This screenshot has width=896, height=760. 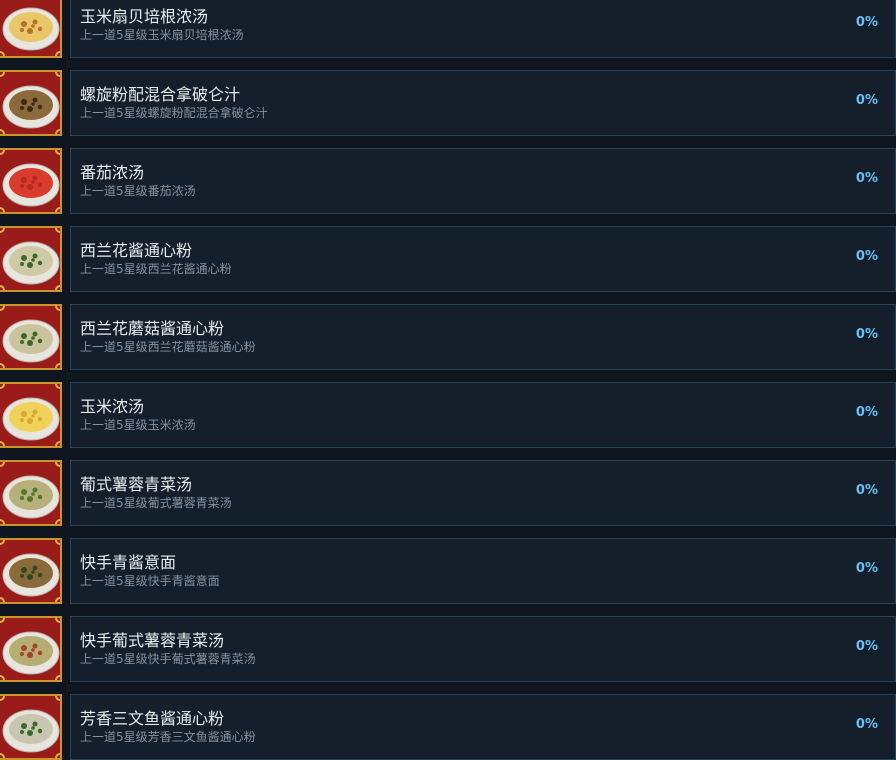 What do you see at coordinates (160, 94) in the screenshot?
I see `achievement-title: 螺旋粉配混合拿破仑汁` at bounding box center [160, 94].